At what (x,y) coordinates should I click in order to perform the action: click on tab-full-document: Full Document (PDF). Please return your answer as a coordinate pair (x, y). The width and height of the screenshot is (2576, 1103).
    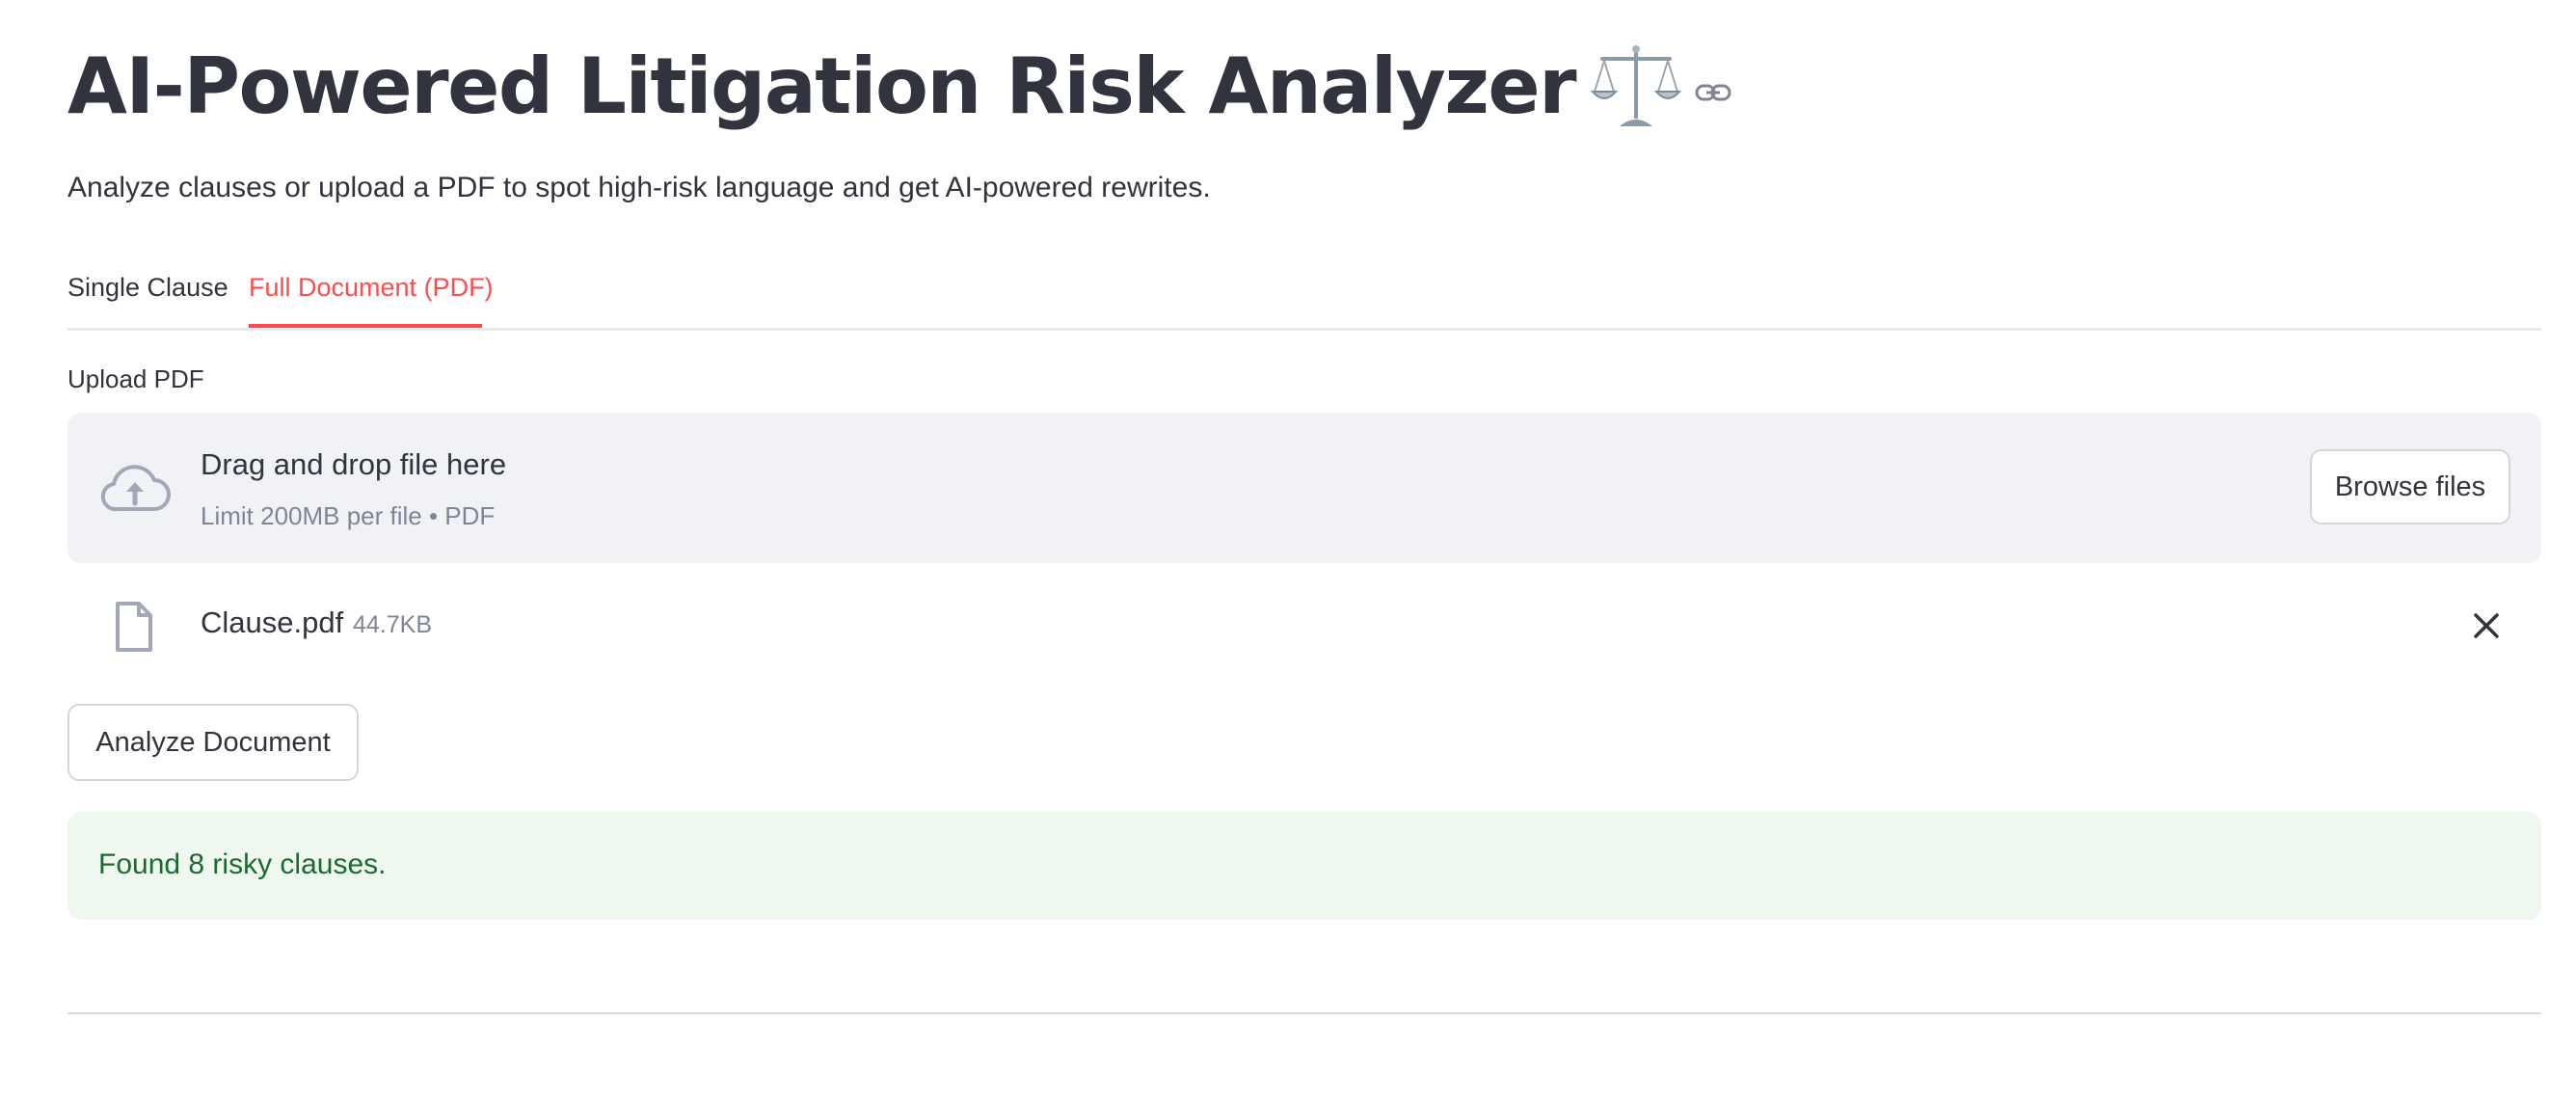
    Looking at the image, I should click on (371, 297).